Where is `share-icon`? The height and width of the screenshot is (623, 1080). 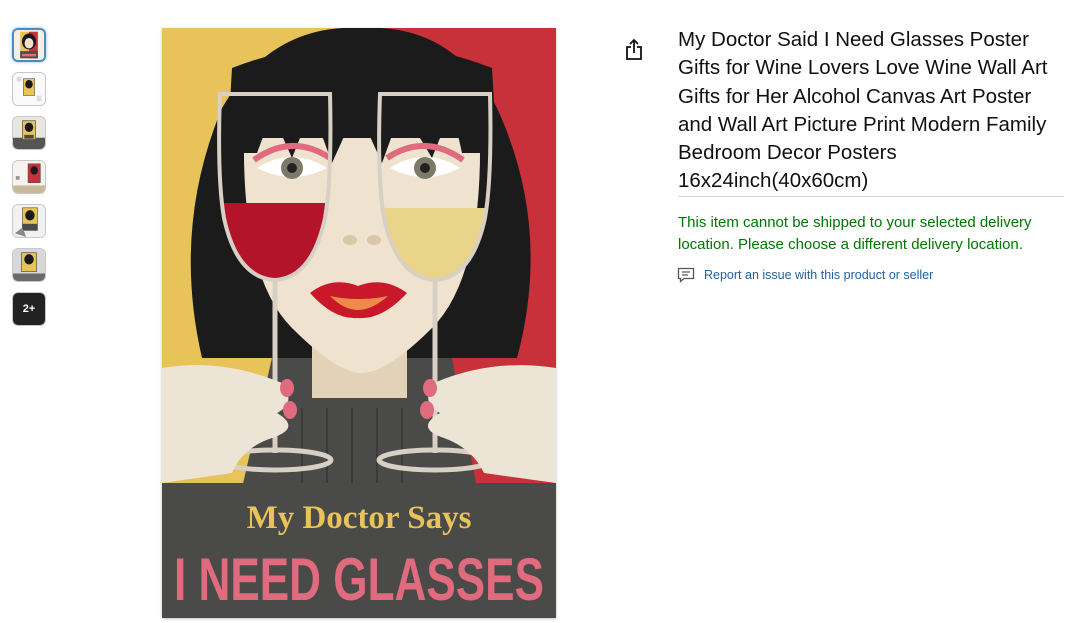 share-icon is located at coordinates (634, 50).